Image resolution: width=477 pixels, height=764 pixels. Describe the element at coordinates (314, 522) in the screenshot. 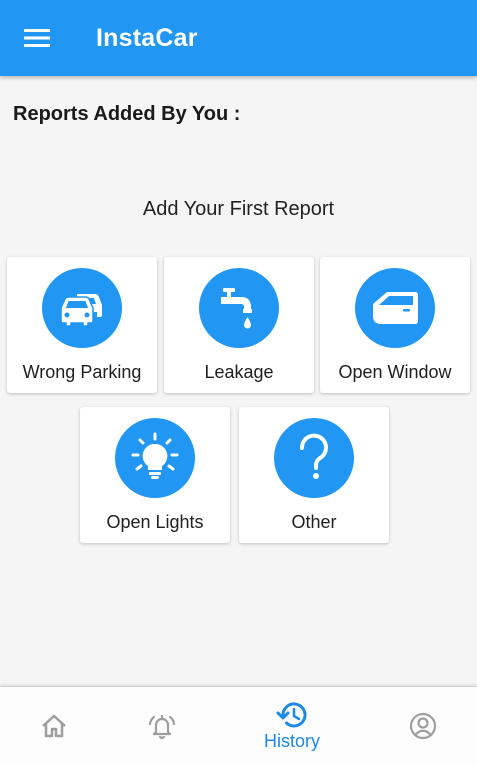

I see `report-card-label: Other` at that location.